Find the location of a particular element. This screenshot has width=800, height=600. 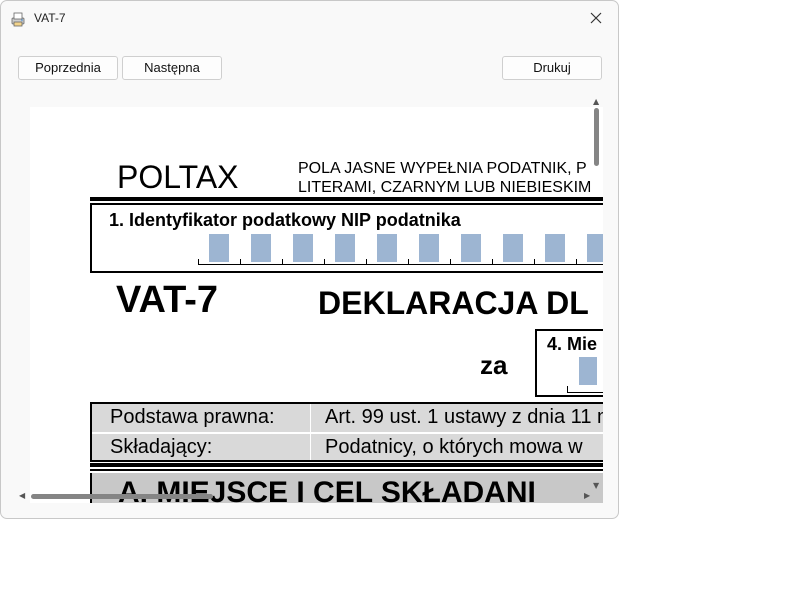

vertical-scrollbar: ▲ ▼ is located at coordinates (597, 296).